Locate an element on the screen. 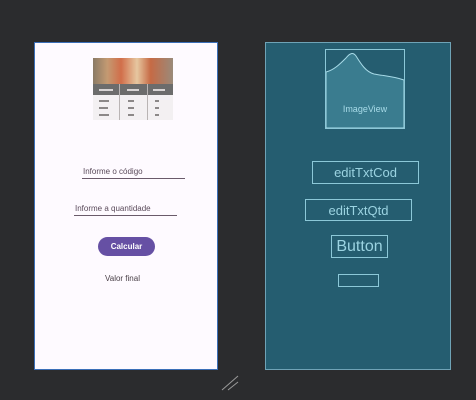 The height and width of the screenshot is (400, 476). menu-image is located at coordinates (133, 89).